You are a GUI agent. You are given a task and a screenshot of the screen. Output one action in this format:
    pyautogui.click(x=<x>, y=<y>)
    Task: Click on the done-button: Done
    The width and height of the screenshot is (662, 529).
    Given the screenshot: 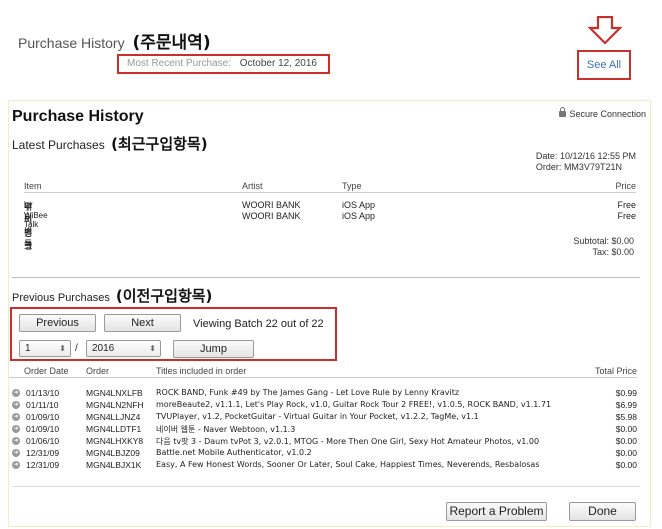 What is the action you would take?
    pyautogui.click(x=602, y=511)
    